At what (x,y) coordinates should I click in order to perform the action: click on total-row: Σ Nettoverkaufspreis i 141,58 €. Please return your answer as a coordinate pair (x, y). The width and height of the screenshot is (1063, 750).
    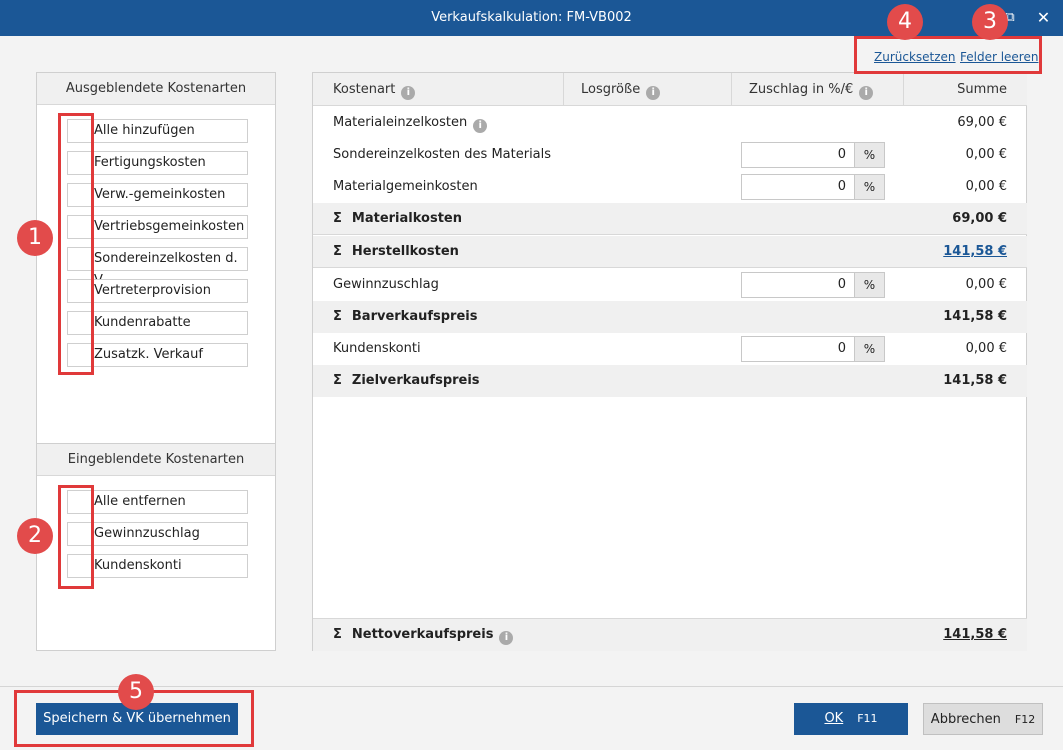
    Looking at the image, I should click on (670, 634).